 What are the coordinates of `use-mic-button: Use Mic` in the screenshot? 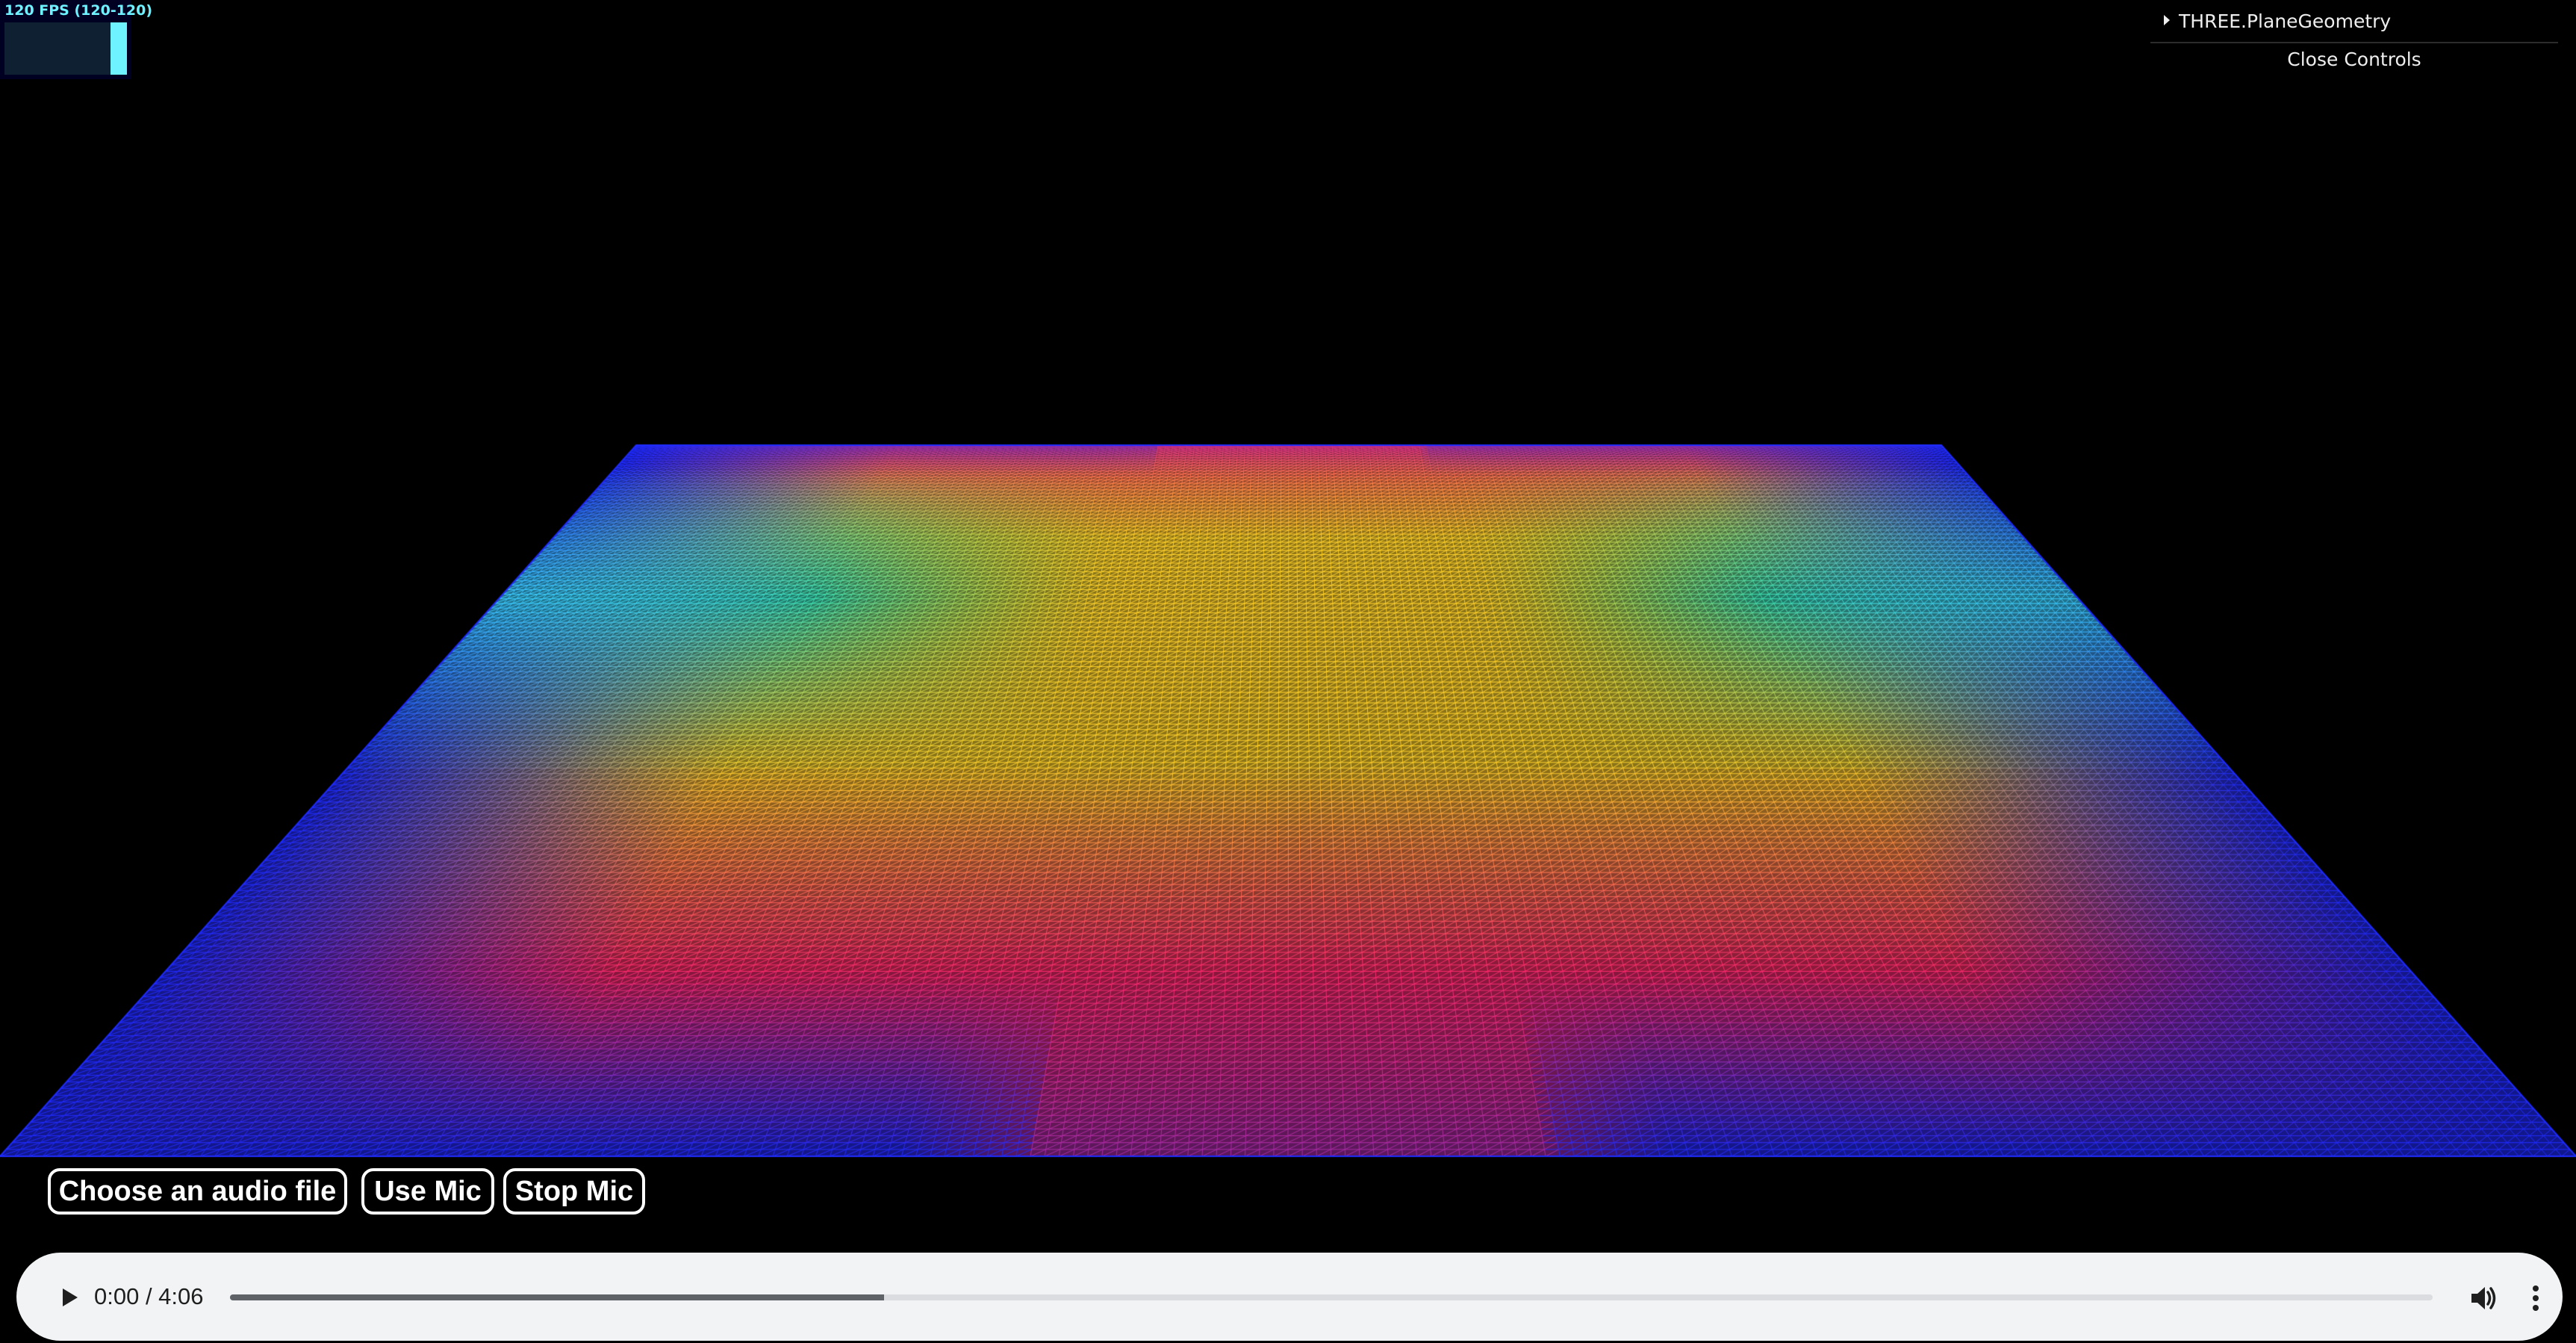 It's located at (427, 1191).